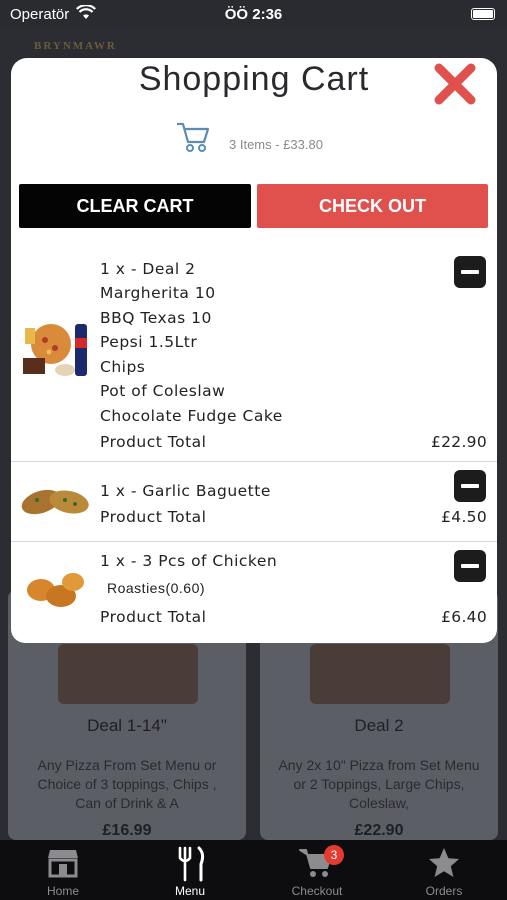 The image size is (507, 900). Describe the element at coordinates (185, 491) in the screenshot. I see `item-line: 1 x - Garlic Baguette` at that location.